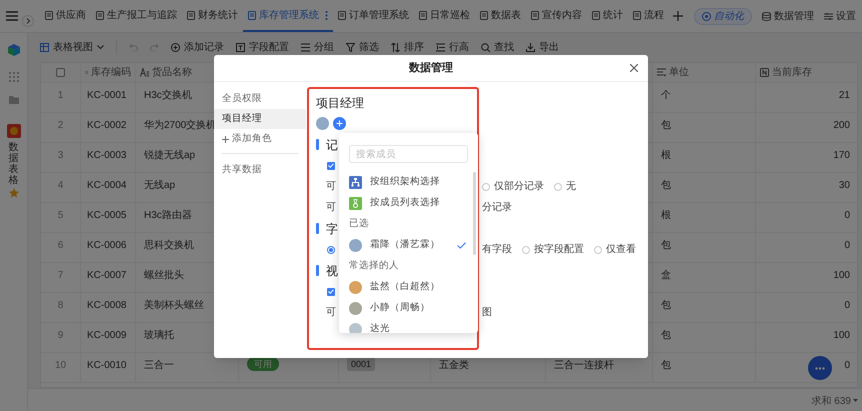  What do you see at coordinates (136, 16) in the screenshot?
I see `tab: 生产报工与追踪` at bounding box center [136, 16].